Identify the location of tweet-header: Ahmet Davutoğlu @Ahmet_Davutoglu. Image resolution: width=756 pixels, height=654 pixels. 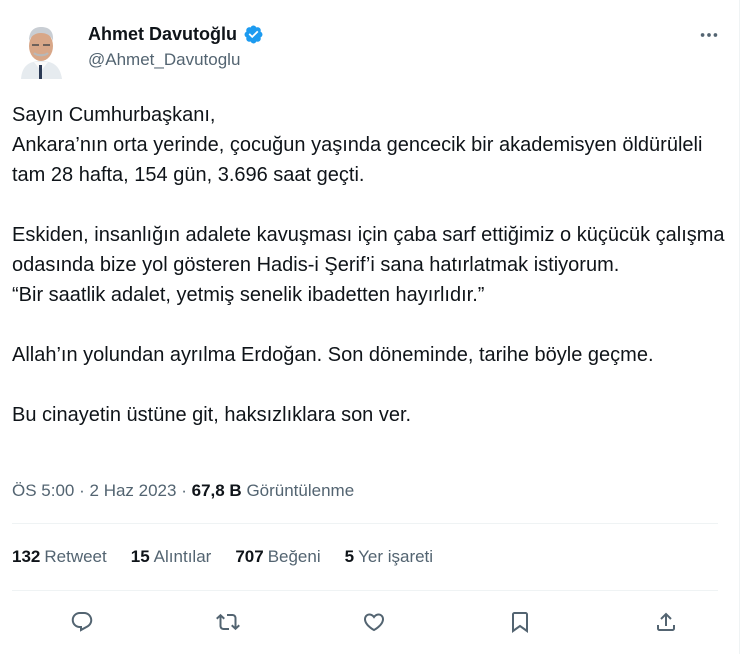
(370, 45).